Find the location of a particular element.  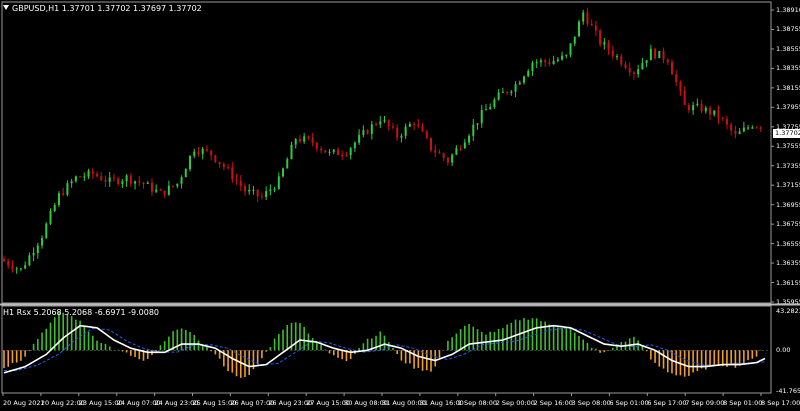

indicator-axis-label: 0.00 is located at coordinates (783, 350).